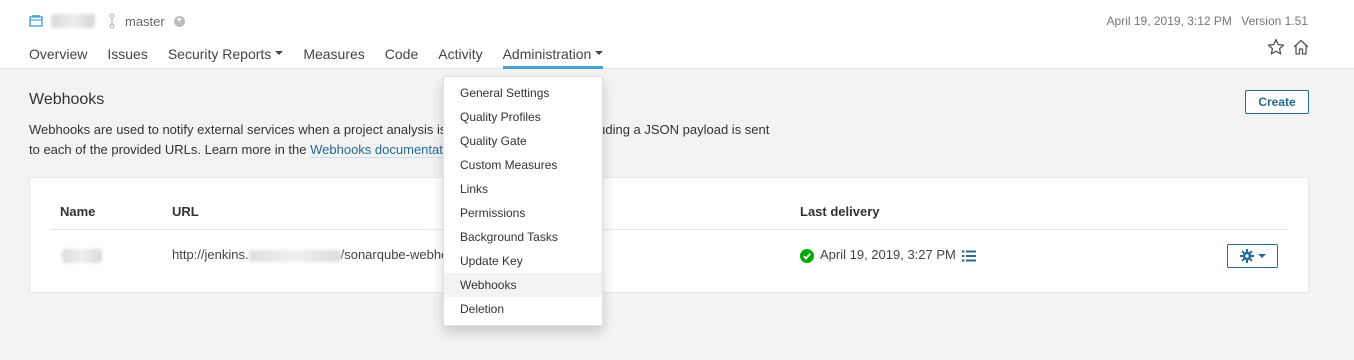 This screenshot has height=360, width=1354. What do you see at coordinates (107, 21) in the screenshot?
I see `project-breadcrumb: master +` at bounding box center [107, 21].